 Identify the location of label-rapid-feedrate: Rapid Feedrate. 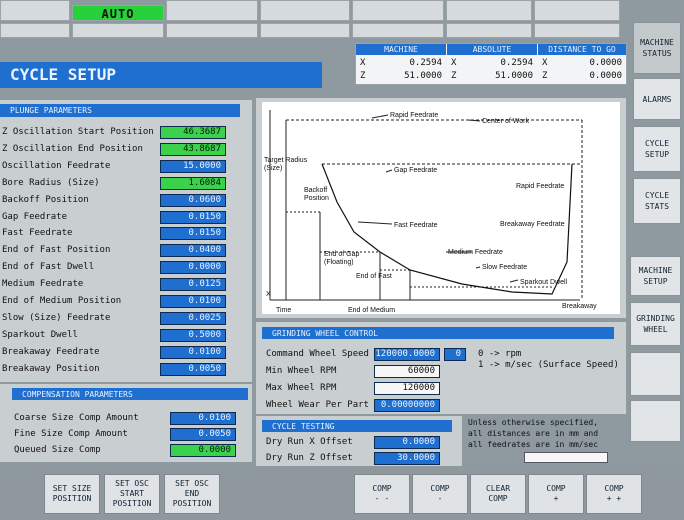
(414, 115).